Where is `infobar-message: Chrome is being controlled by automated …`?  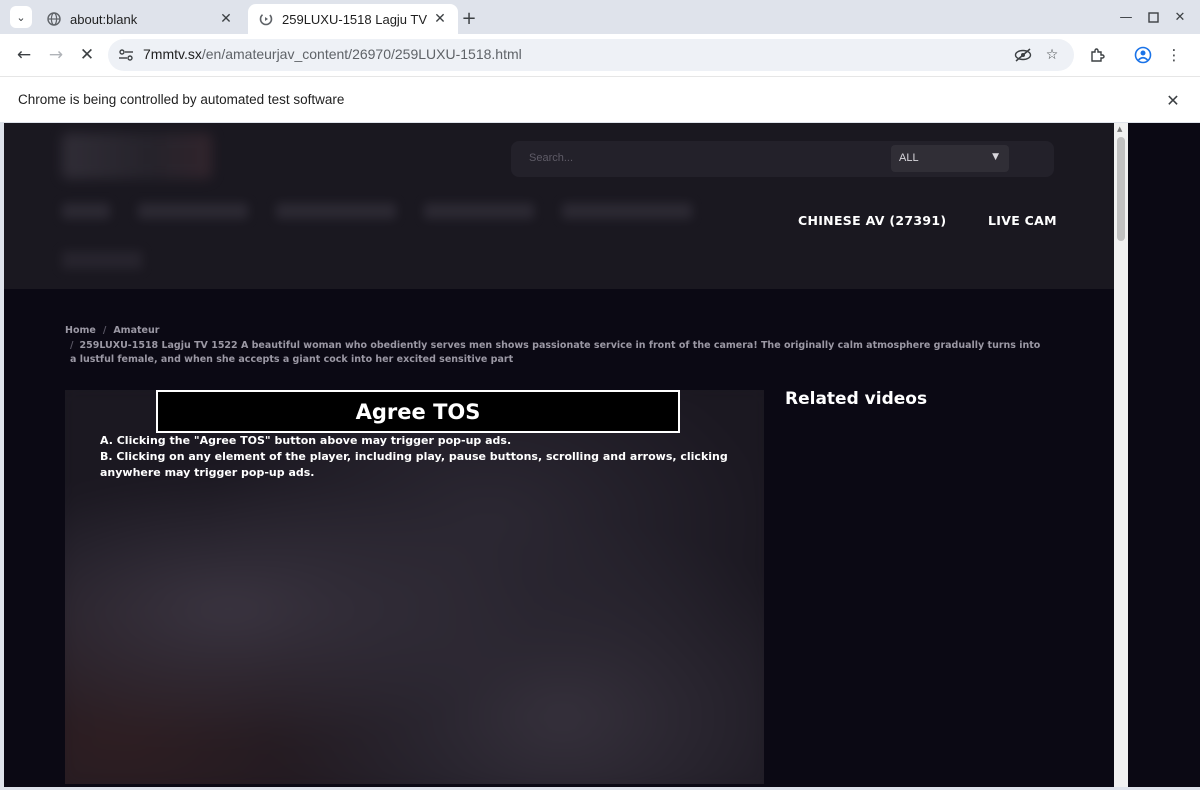 infobar-message: Chrome is being controlled by automated … is located at coordinates (181, 99).